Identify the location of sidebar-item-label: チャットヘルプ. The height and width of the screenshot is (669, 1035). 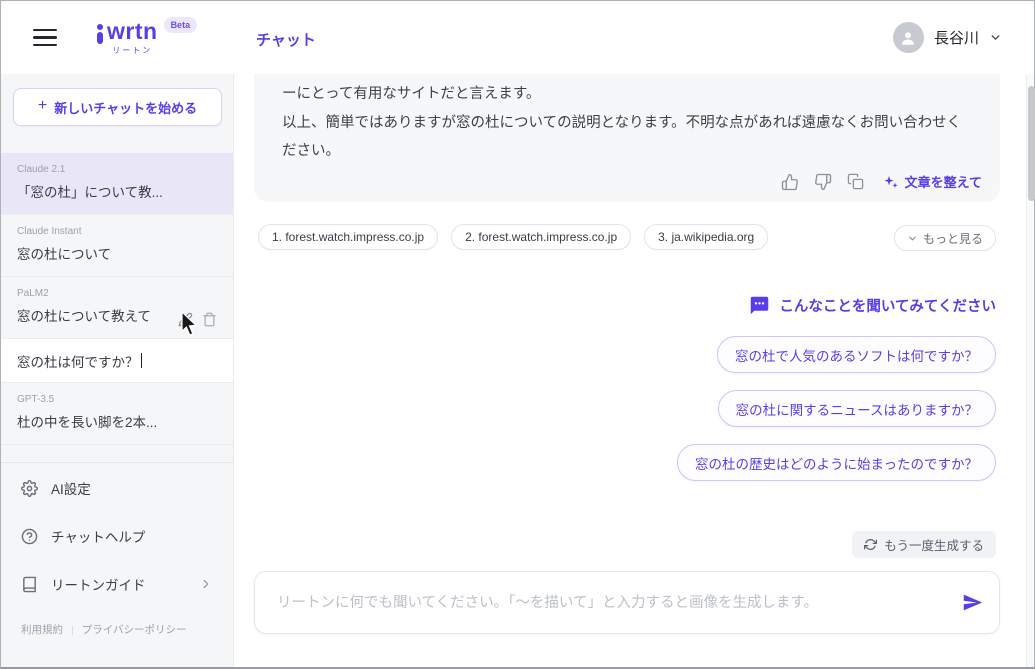
(98, 537).